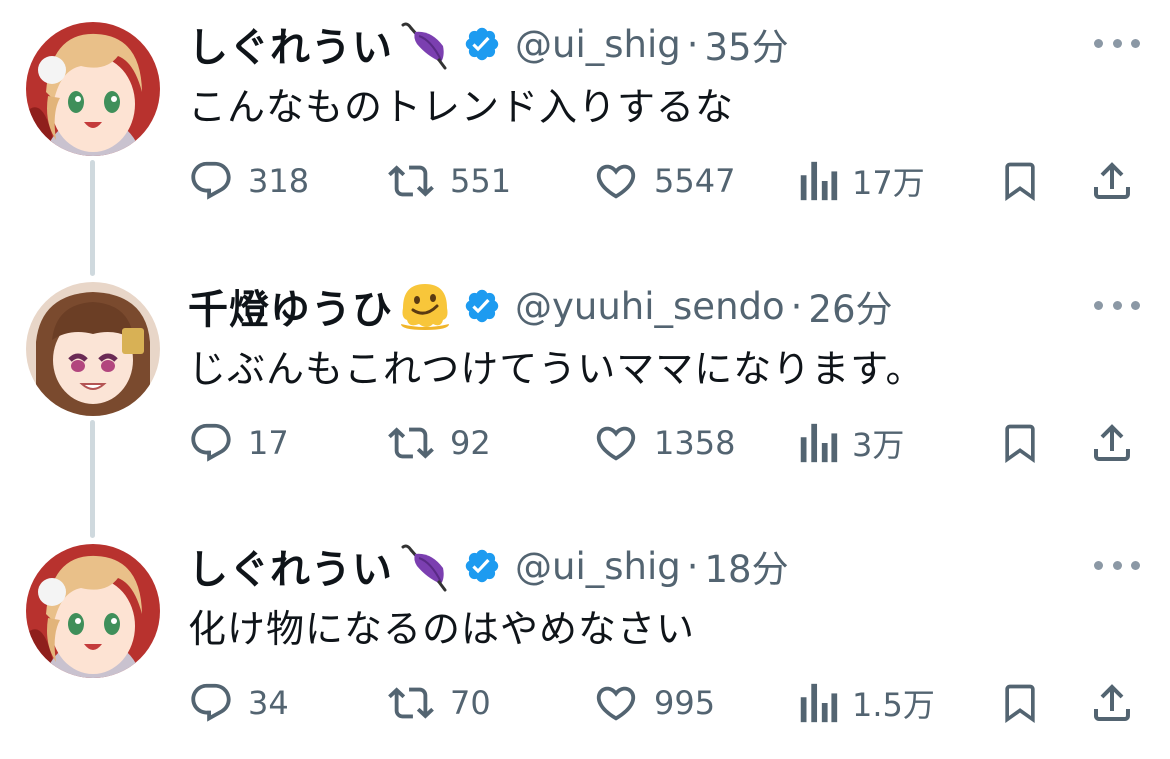 Image resolution: width=1170 pixels, height=759 pixels. I want to click on like-count: 995, so click(685, 703).